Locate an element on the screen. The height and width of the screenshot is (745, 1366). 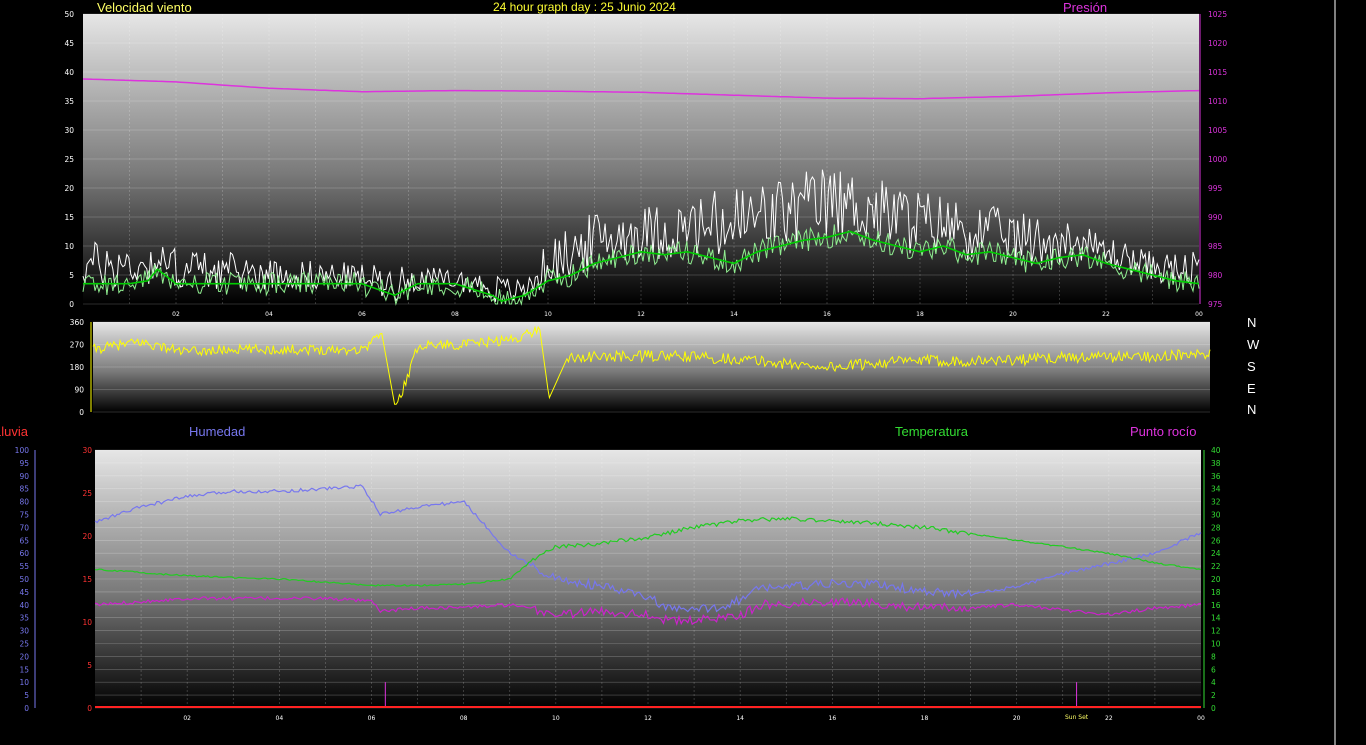
temp-y-tick: 16 is located at coordinates (1216, 605).